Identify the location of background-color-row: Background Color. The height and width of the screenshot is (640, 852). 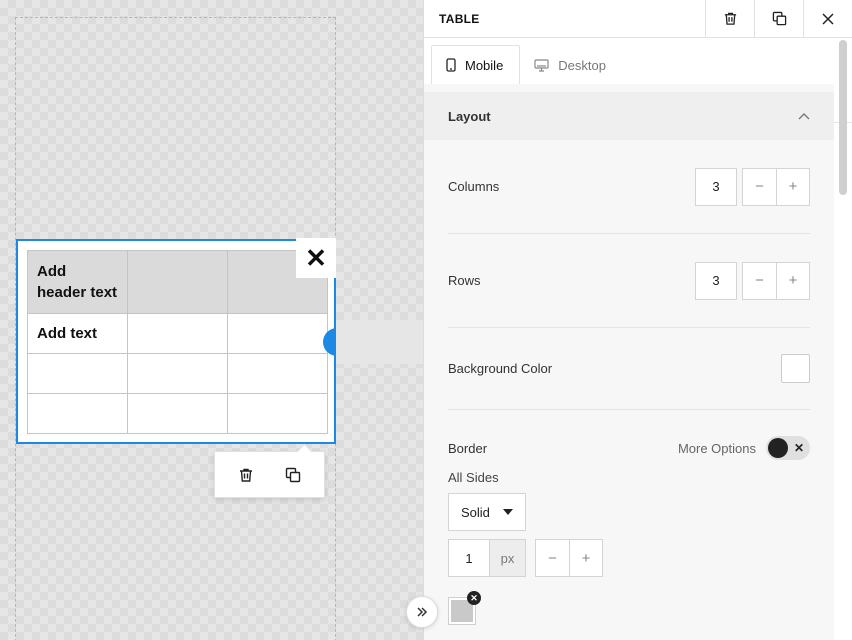
(629, 369).